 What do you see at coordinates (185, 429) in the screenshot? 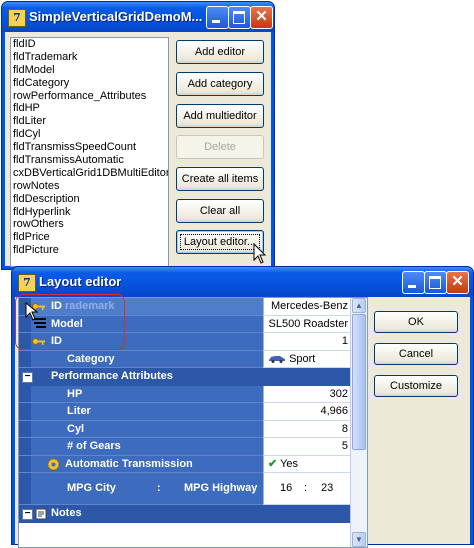
I see `grid-row-cyl: Cyl 8` at bounding box center [185, 429].